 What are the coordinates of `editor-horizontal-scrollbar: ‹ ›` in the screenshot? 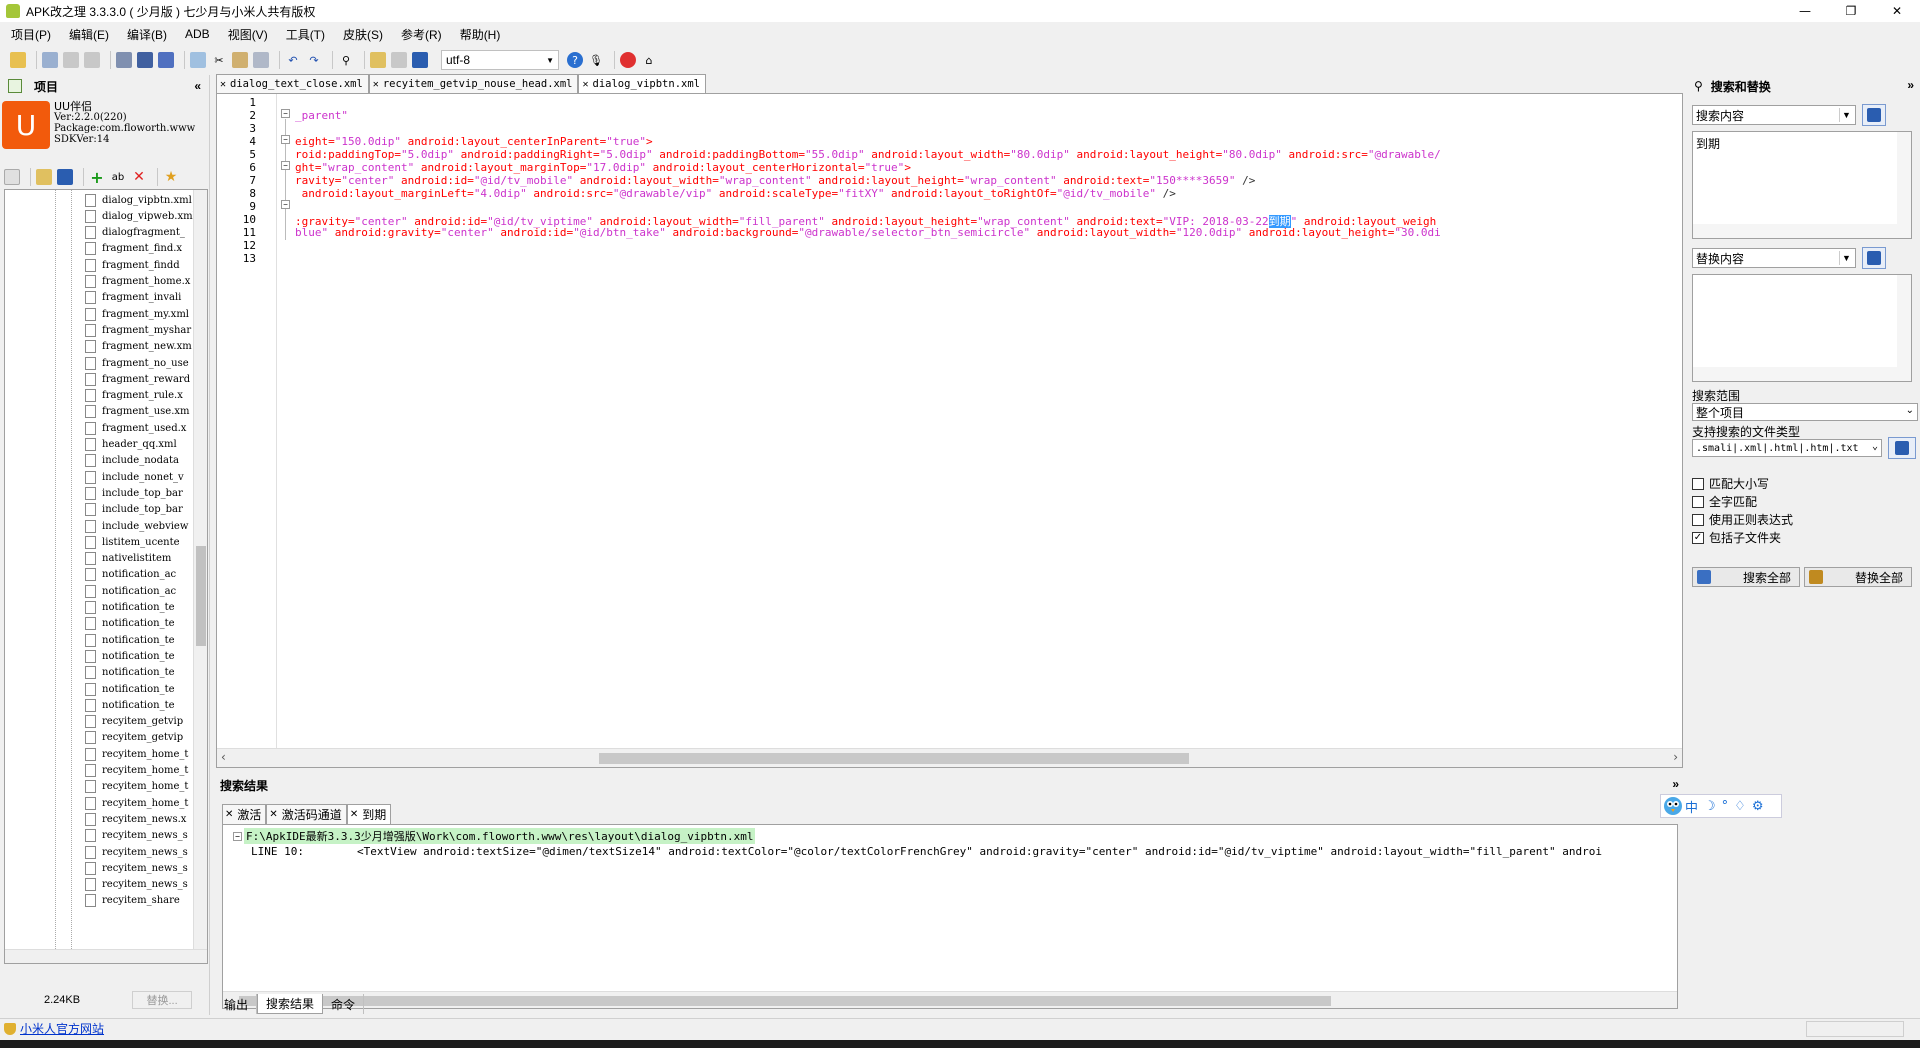 It's located at (949, 757).